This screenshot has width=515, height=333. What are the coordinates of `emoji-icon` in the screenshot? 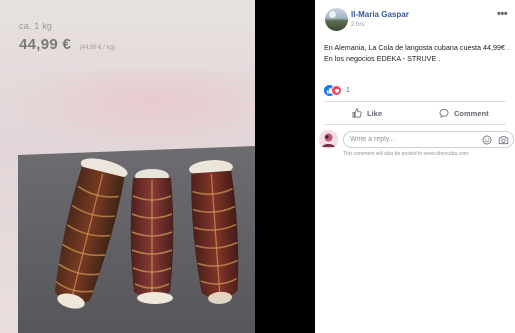 It's located at (487, 140).